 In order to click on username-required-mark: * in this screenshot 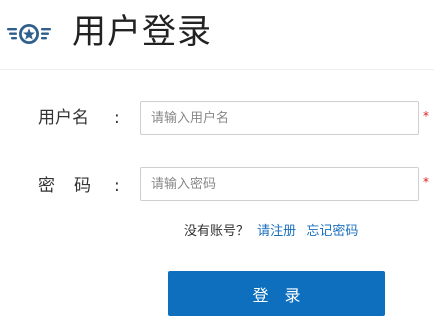, I will do `click(426, 116)`.